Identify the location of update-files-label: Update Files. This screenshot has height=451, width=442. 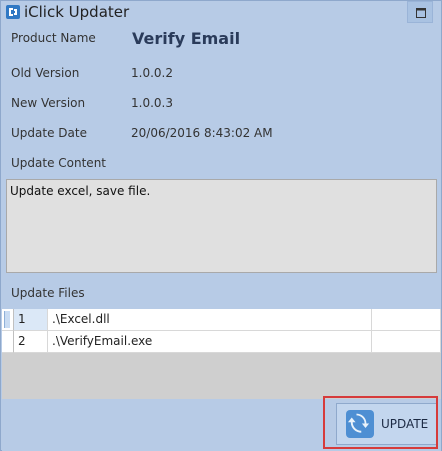
(48, 293).